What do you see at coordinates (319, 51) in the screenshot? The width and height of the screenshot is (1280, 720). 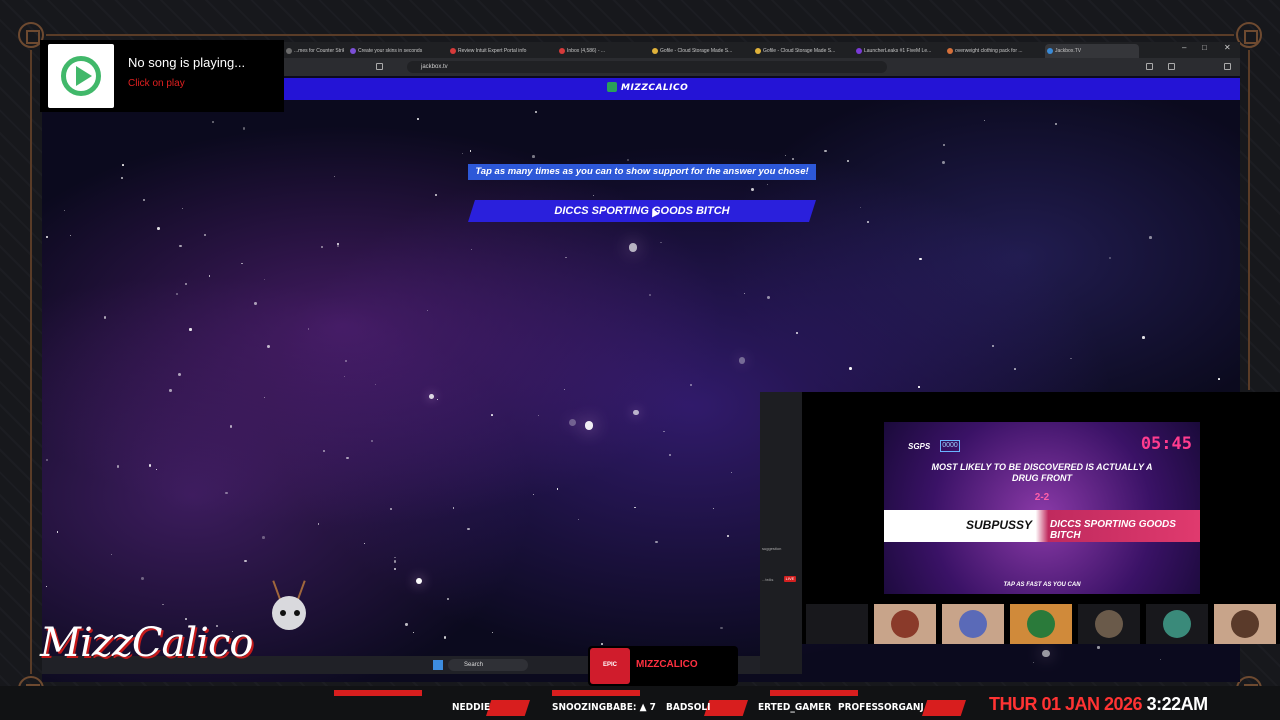 I see `tab-label: ...mes for Counter Strike` at bounding box center [319, 51].